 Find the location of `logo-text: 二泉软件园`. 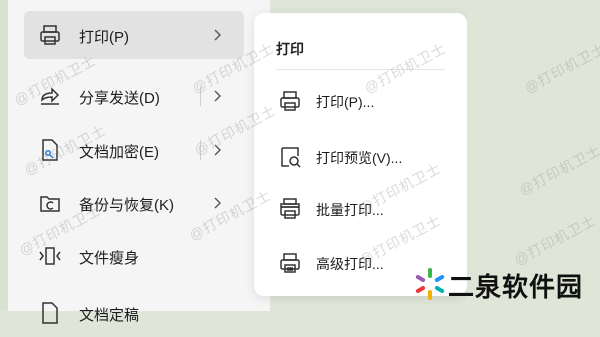

logo-text: 二泉软件园 is located at coordinates (516, 287).